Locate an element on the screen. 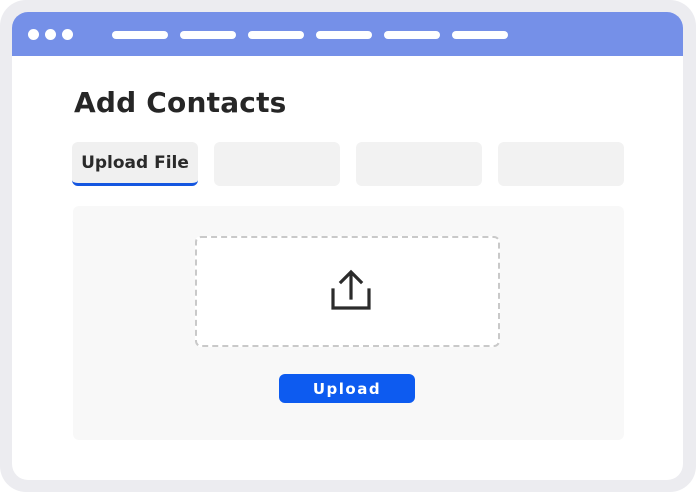 This screenshot has width=696, height=492. window-titlebar is located at coordinates (347, 34).